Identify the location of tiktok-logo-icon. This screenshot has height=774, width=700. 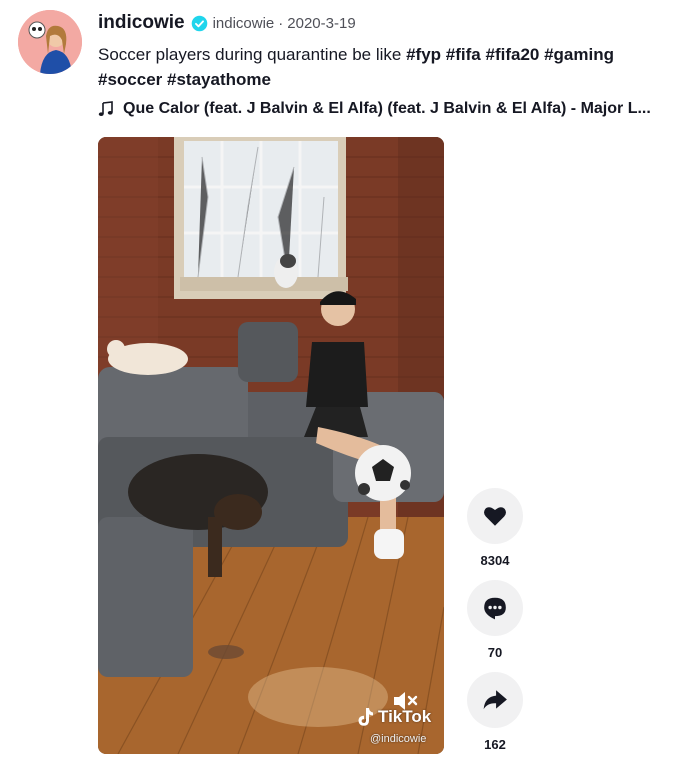
(365, 717).